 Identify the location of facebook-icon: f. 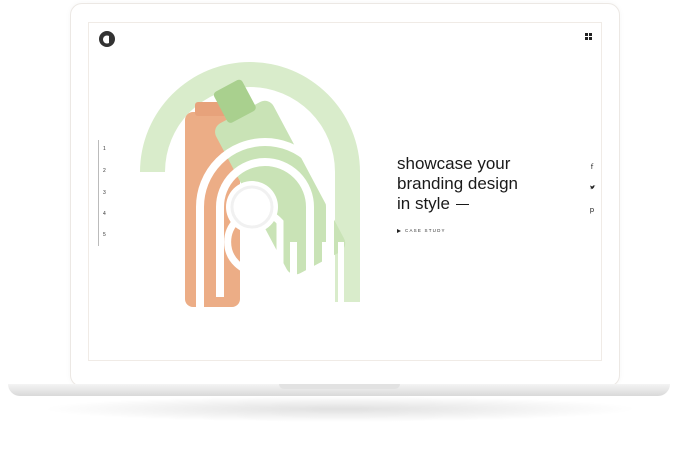
(592, 167).